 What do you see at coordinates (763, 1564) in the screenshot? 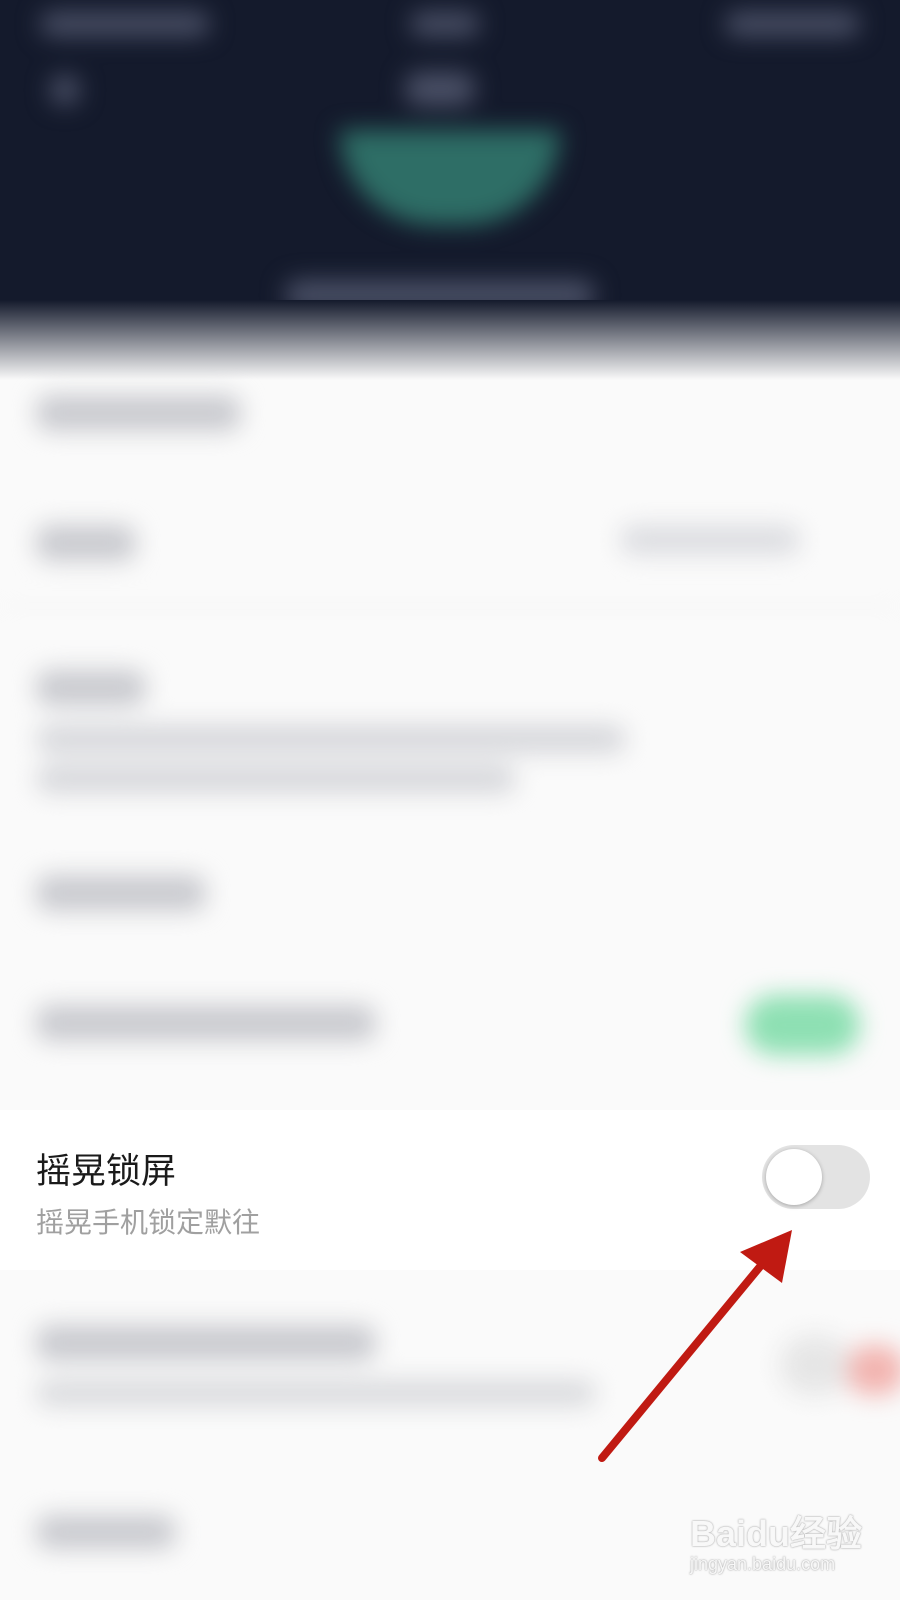
I see `watermark-url: jingyan.baidu.com` at bounding box center [763, 1564].